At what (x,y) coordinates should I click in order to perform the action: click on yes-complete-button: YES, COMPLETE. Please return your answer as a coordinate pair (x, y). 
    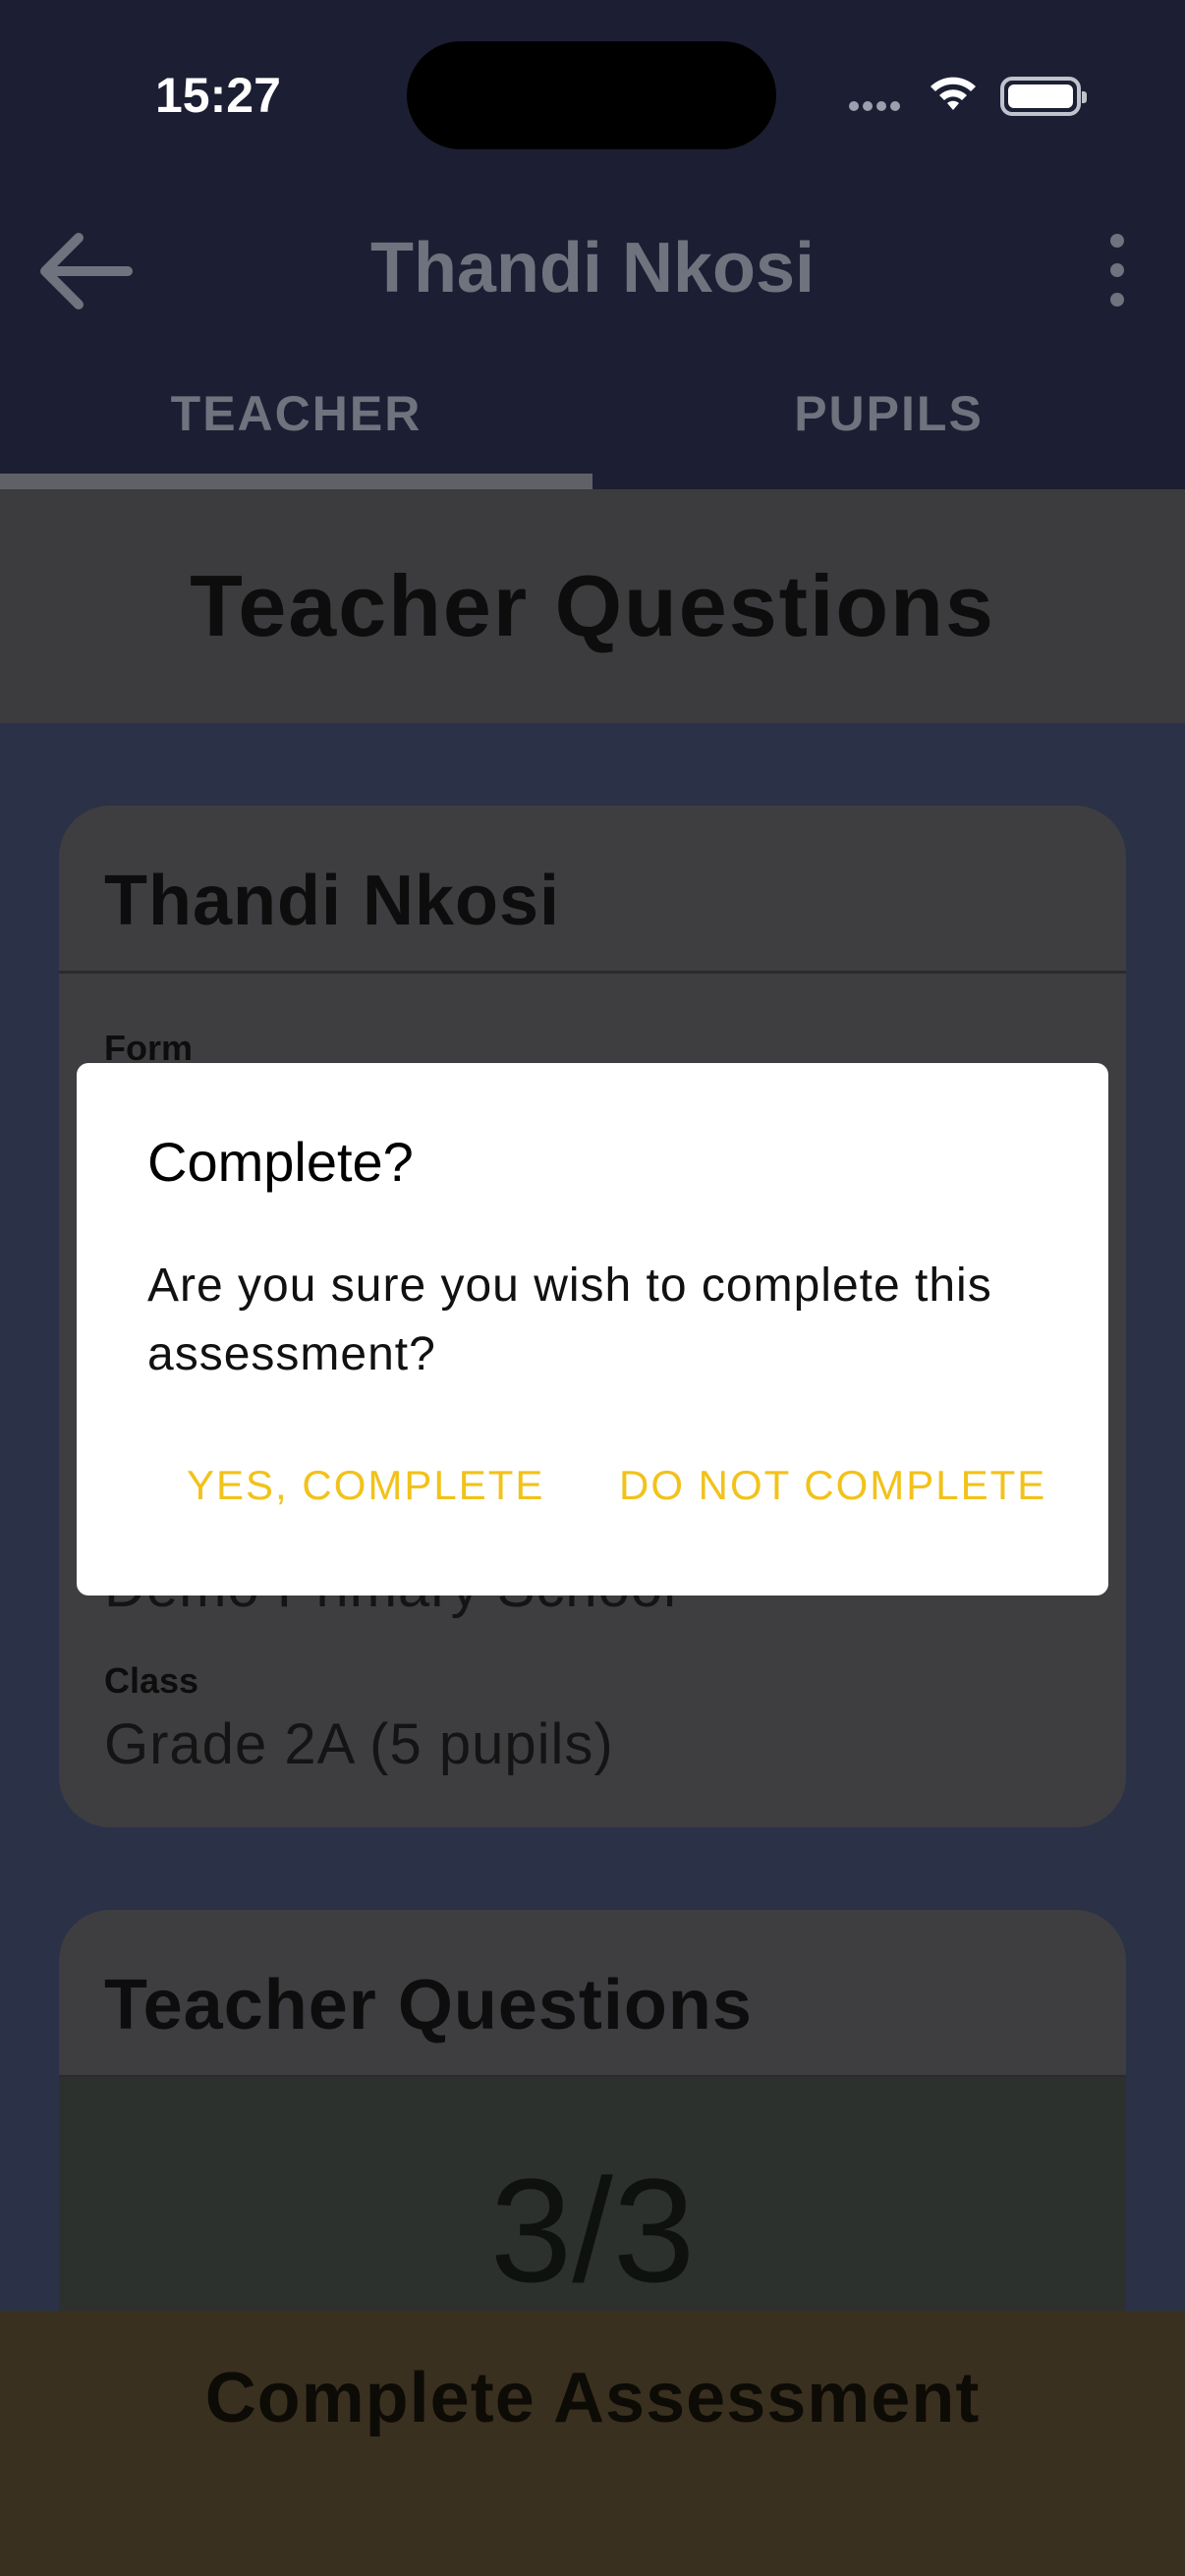
    Looking at the image, I should click on (366, 1485).